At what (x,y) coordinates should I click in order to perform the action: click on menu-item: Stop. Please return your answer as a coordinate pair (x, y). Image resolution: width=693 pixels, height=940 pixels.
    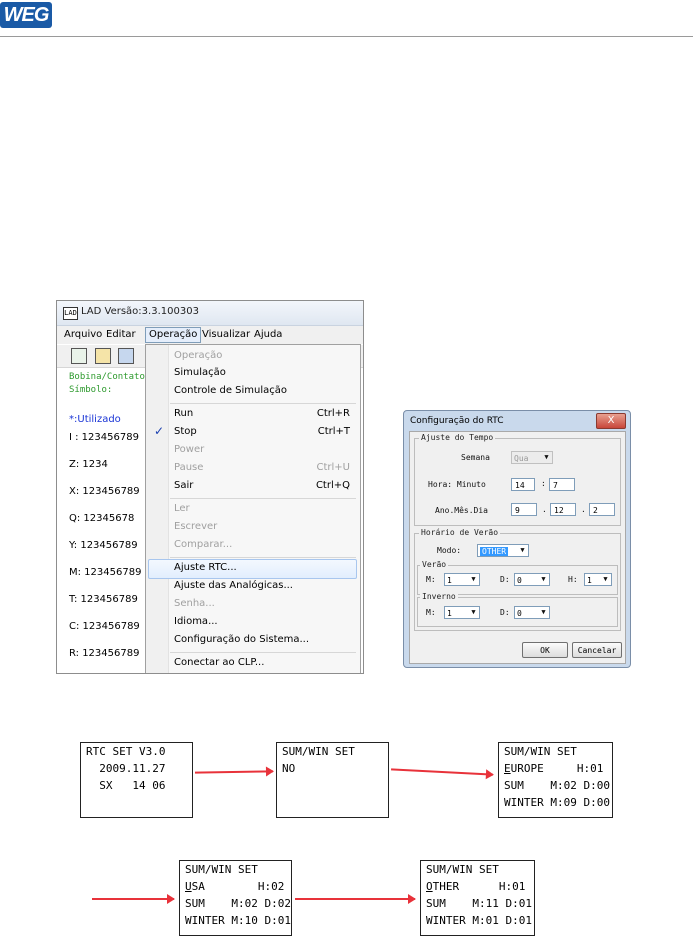
    Looking at the image, I should click on (185, 431).